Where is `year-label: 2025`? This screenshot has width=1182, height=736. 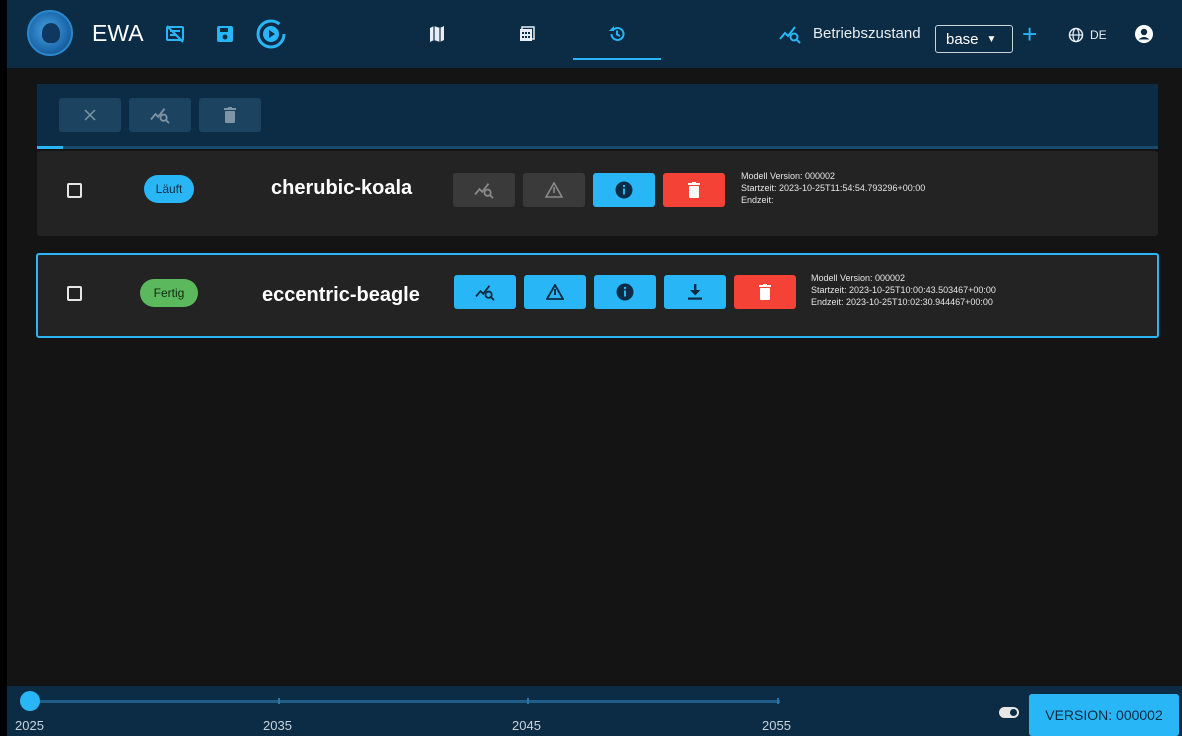 year-label: 2025 is located at coordinates (29, 725).